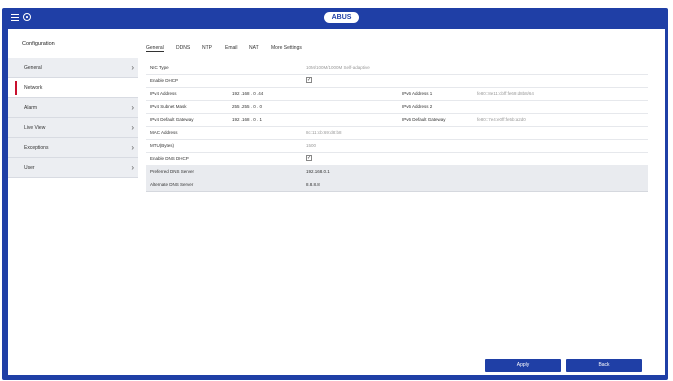 This screenshot has height=381, width=673. Describe the element at coordinates (318, 171) in the screenshot. I see `preferred-dns-input: 192.168.0.1` at that location.